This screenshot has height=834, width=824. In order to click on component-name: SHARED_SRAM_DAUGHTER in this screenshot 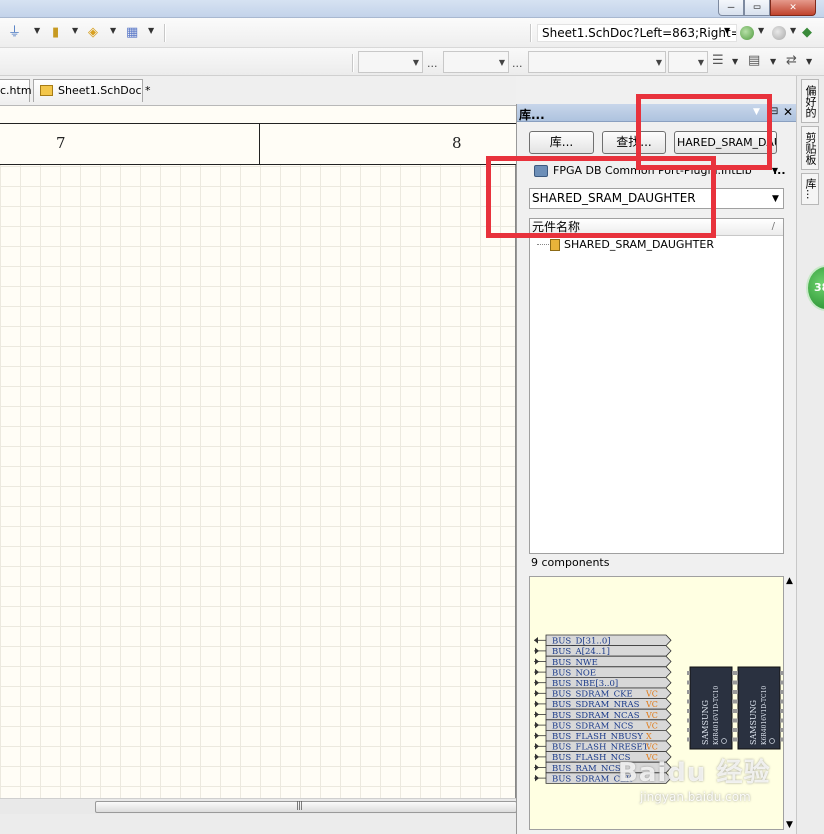, I will do `click(639, 244)`.